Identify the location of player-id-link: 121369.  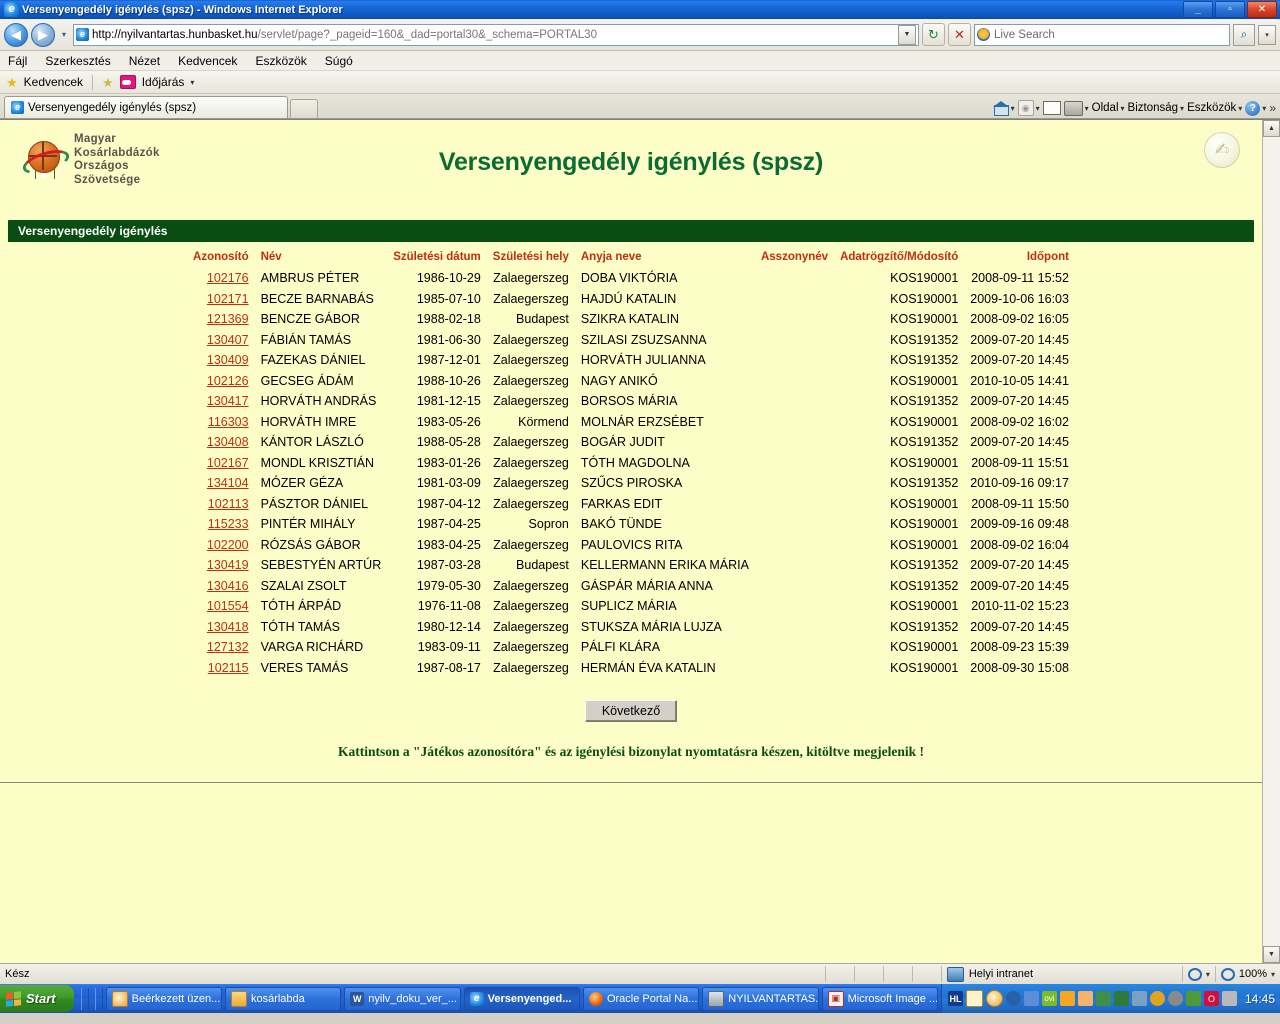
(221, 319).